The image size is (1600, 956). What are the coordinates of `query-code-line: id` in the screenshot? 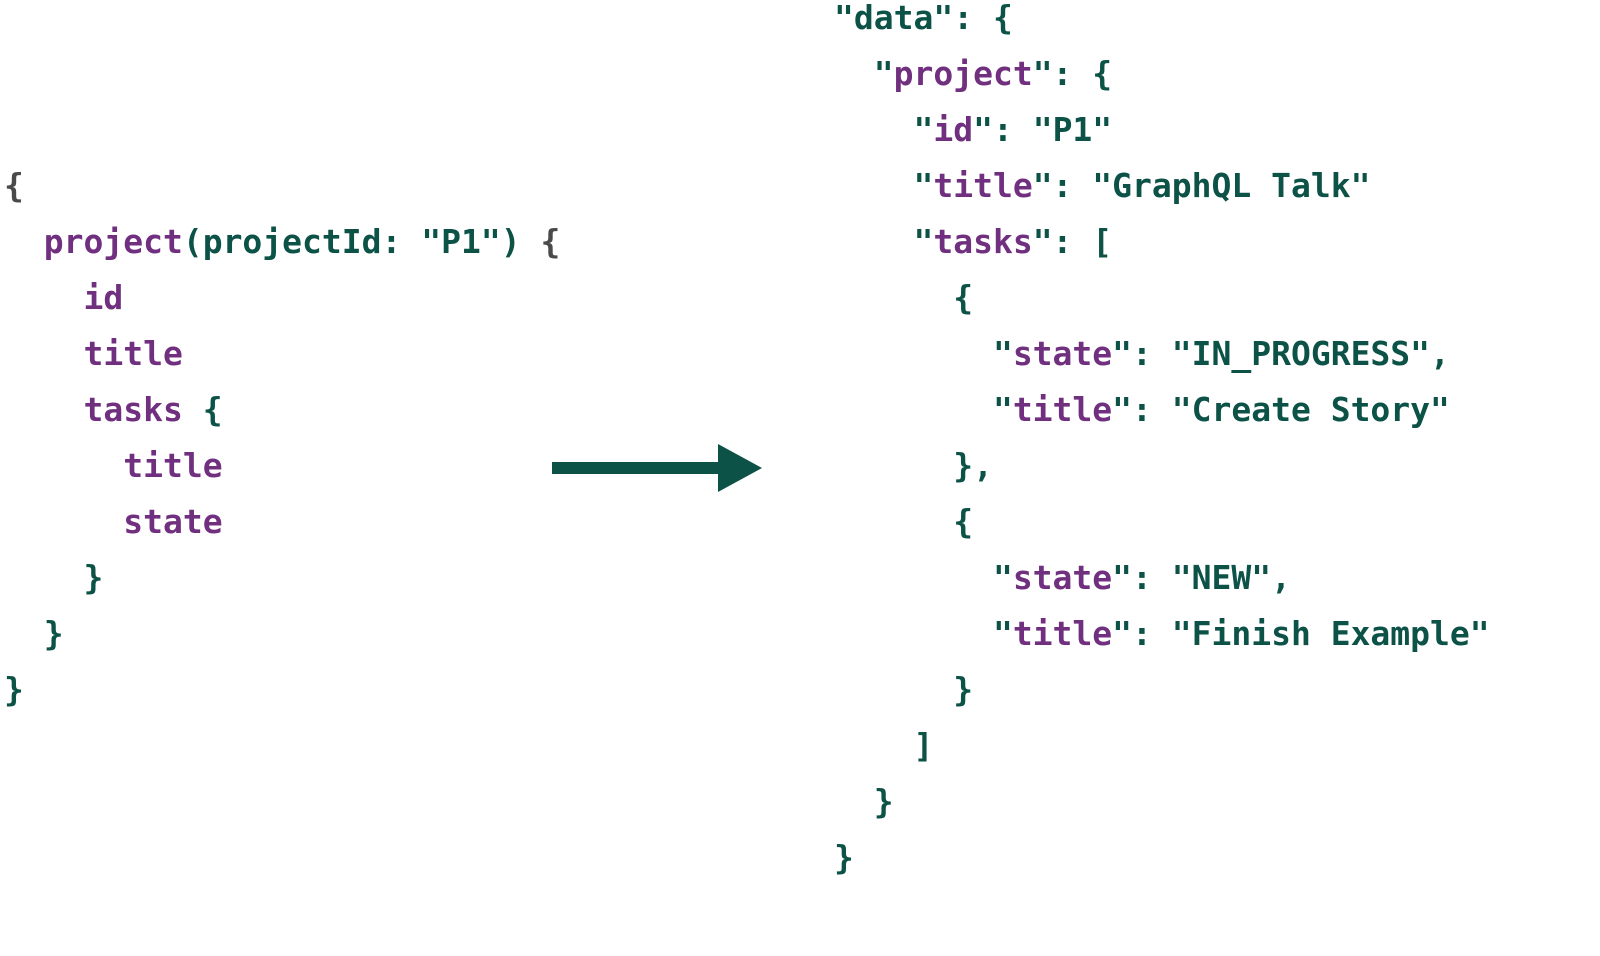 It's located at (282, 298).